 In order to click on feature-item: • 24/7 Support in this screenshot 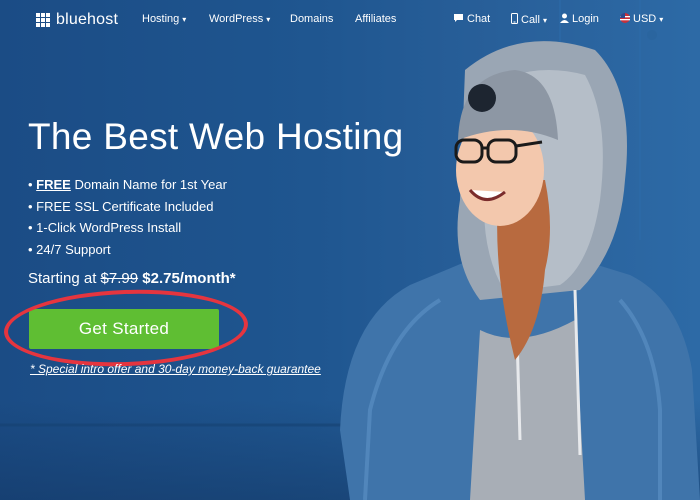, I will do `click(69, 249)`.